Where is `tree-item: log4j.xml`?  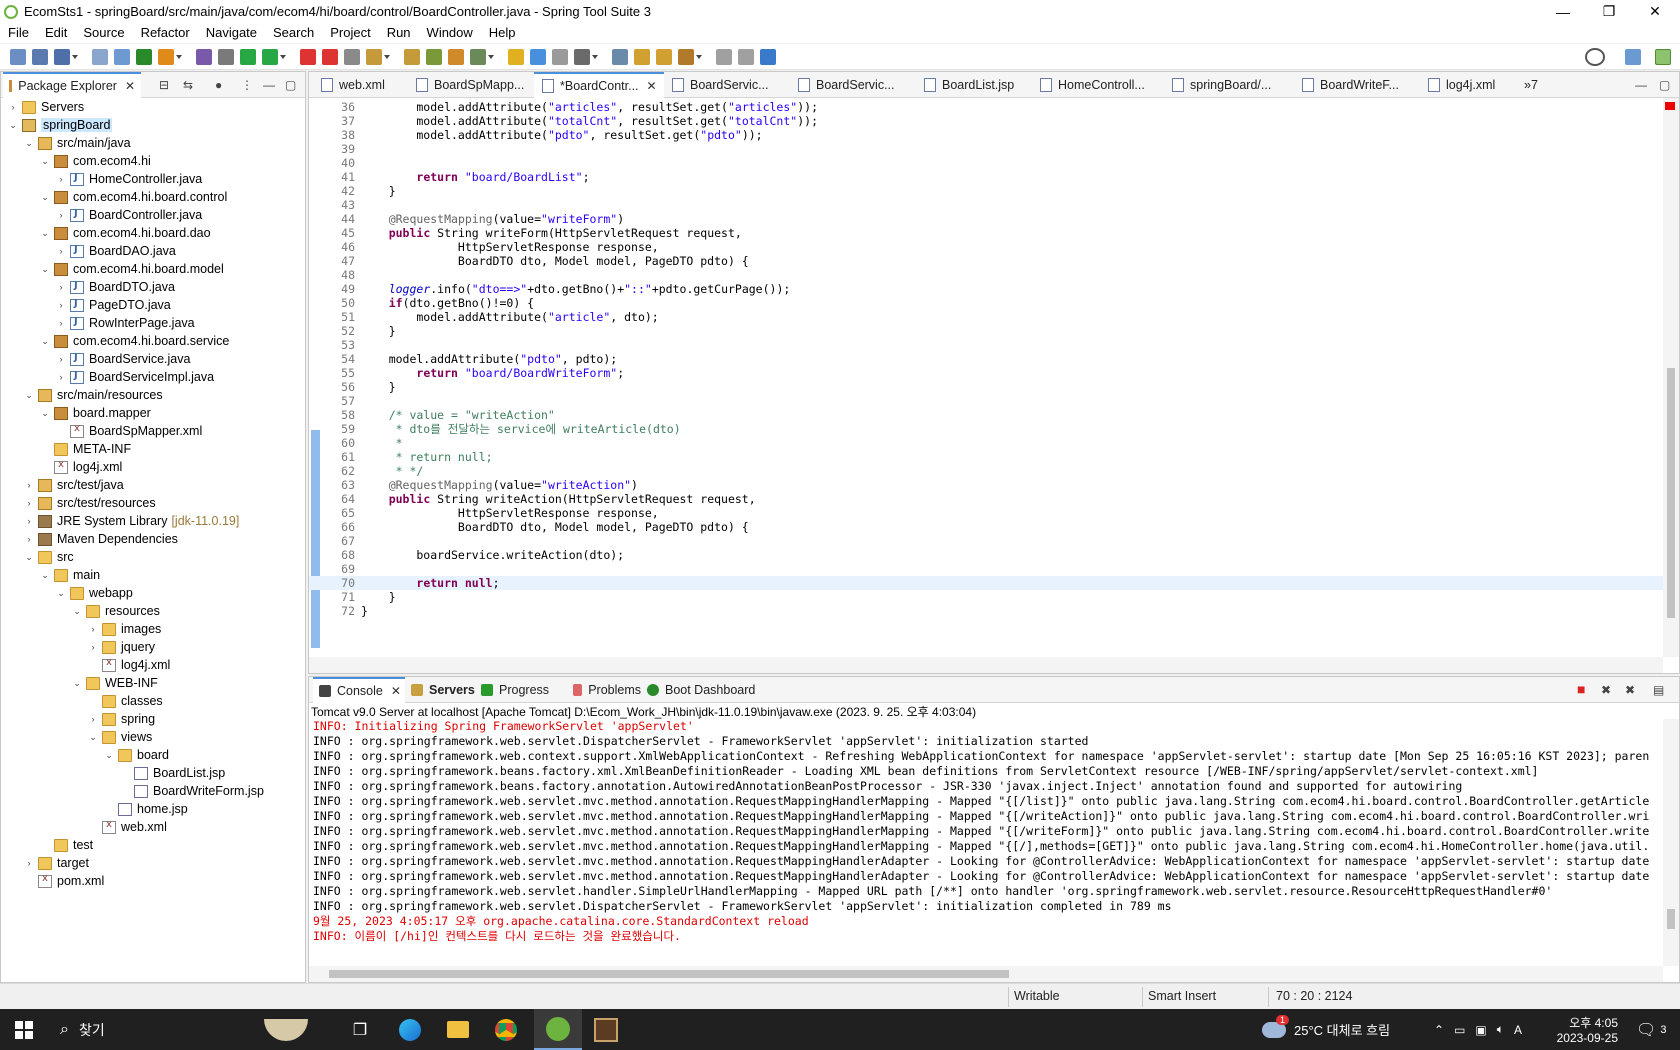
tree-item: log4j.xml is located at coordinates (80, 467).